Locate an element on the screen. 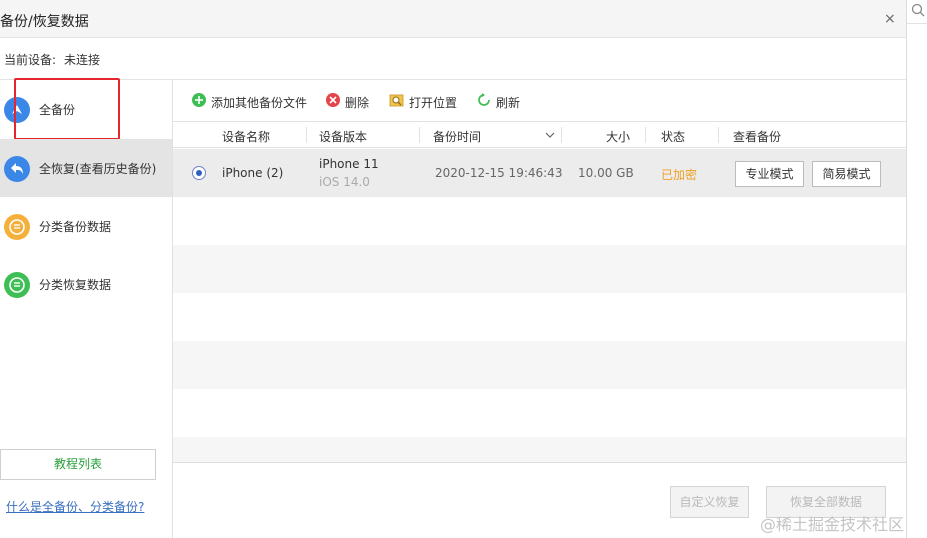  sidebar-item-full-backup: 全备份 is located at coordinates (86, 109).